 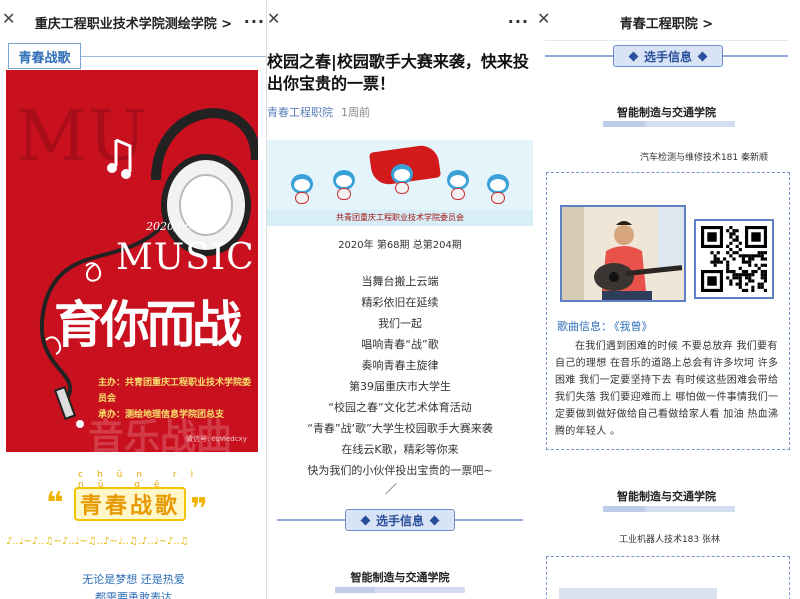 What do you see at coordinates (400, 407) in the screenshot?
I see `verse-line: “校园之春”文化艺术体育活动` at bounding box center [400, 407].